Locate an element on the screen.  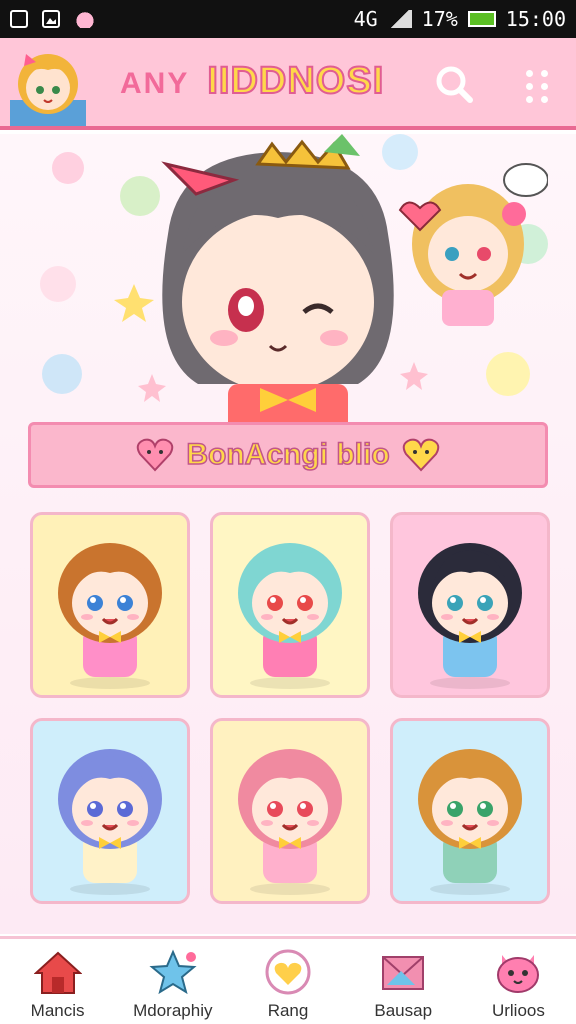
envelope-icon is located at coordinates (403, 973).